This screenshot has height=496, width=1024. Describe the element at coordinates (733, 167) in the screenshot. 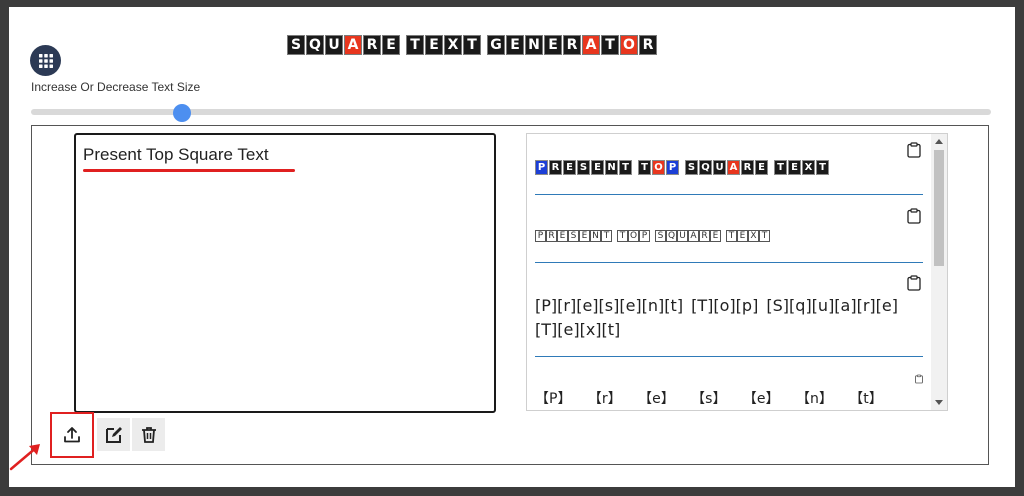

I see `square-letter: A` at that location.